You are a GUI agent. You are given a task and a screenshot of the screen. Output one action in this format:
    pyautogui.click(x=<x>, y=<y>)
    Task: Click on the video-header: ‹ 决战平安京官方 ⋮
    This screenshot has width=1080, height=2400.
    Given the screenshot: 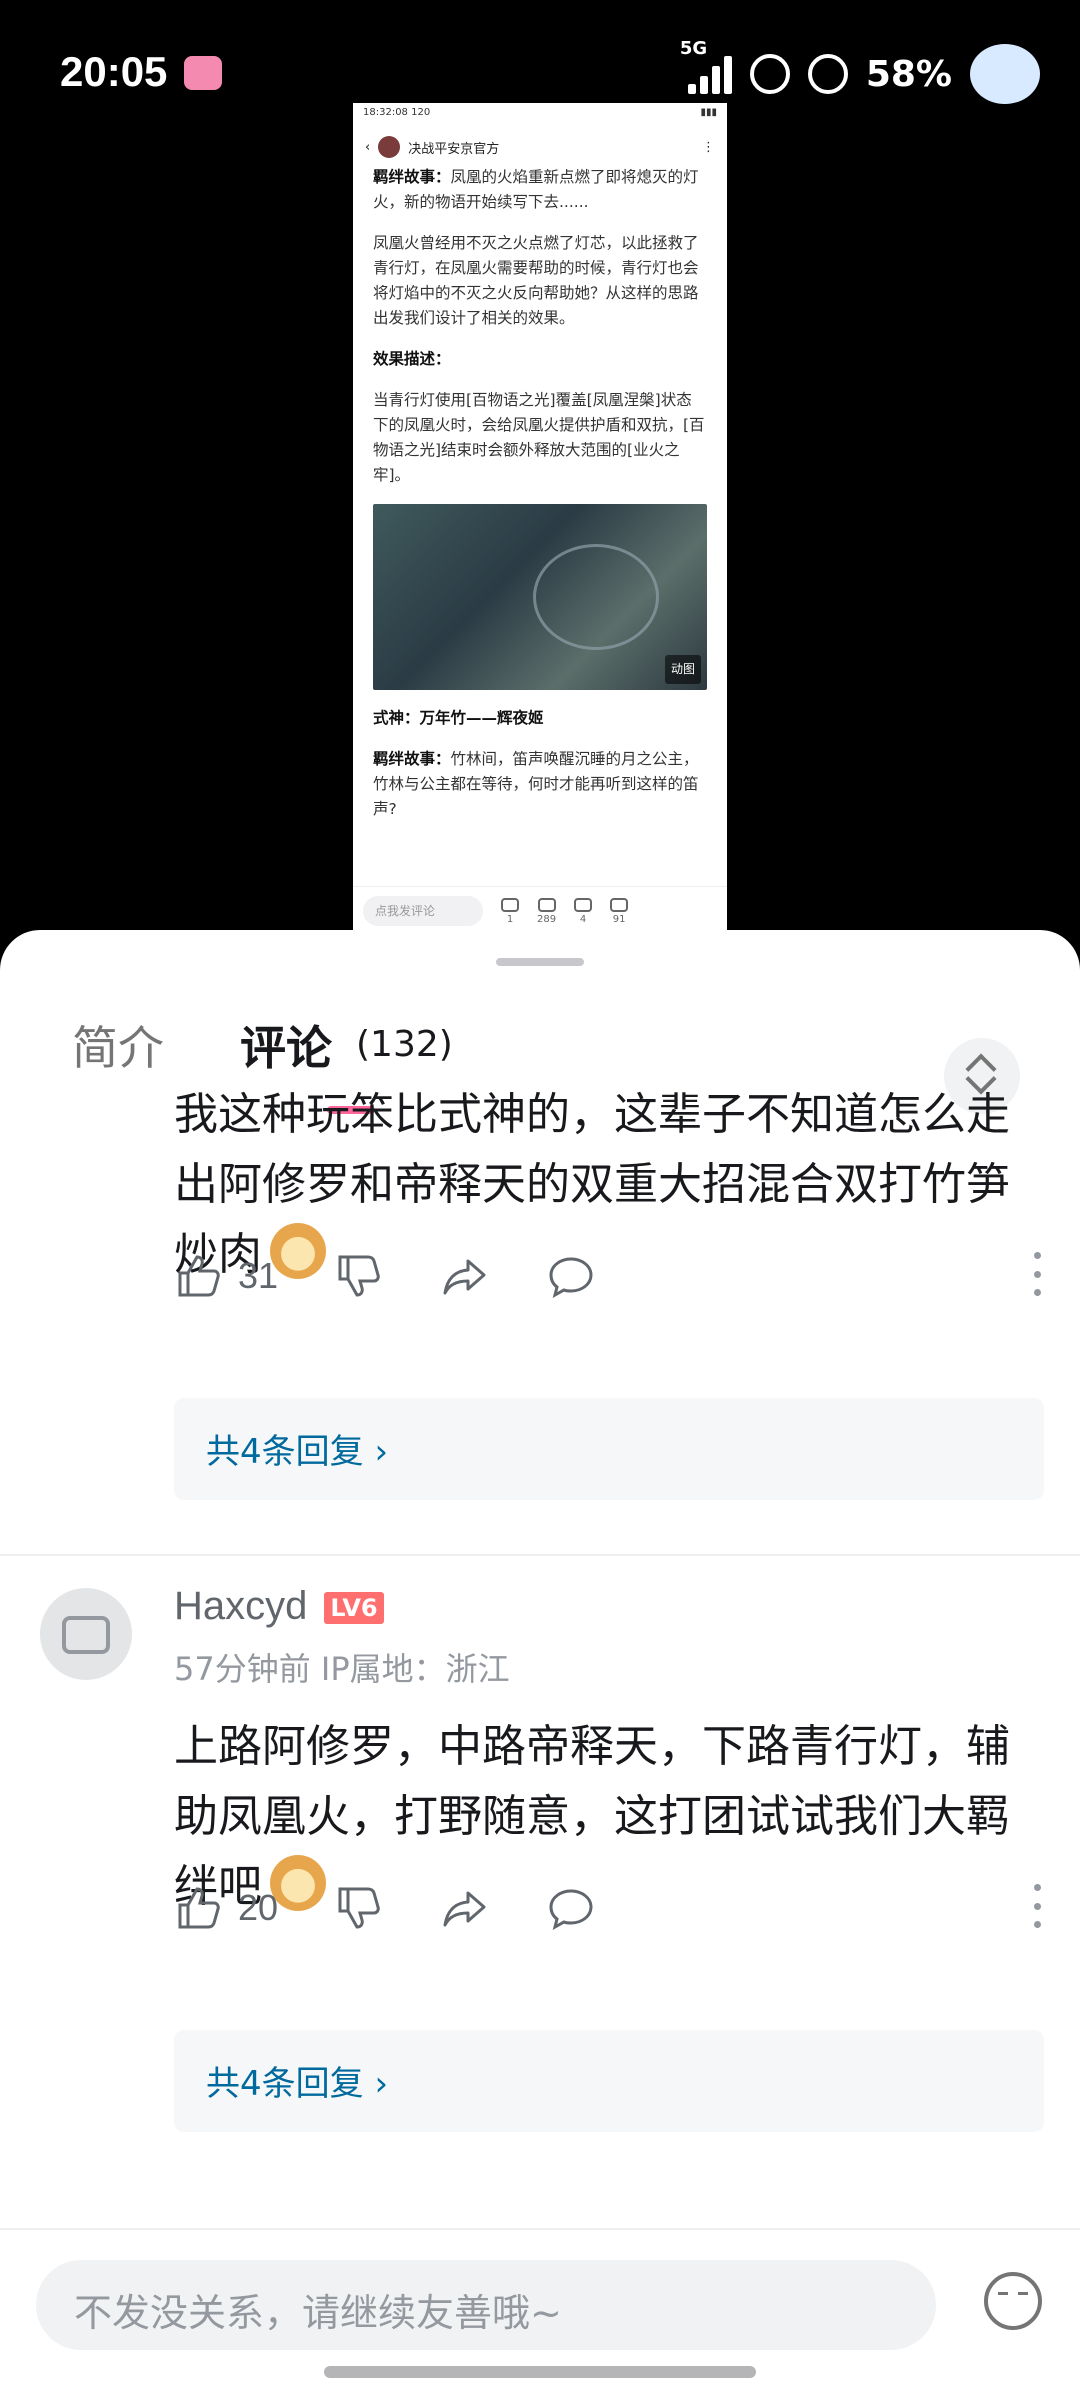 What is the action you would take?
    pyautogui.click(x=540, y=147)
    